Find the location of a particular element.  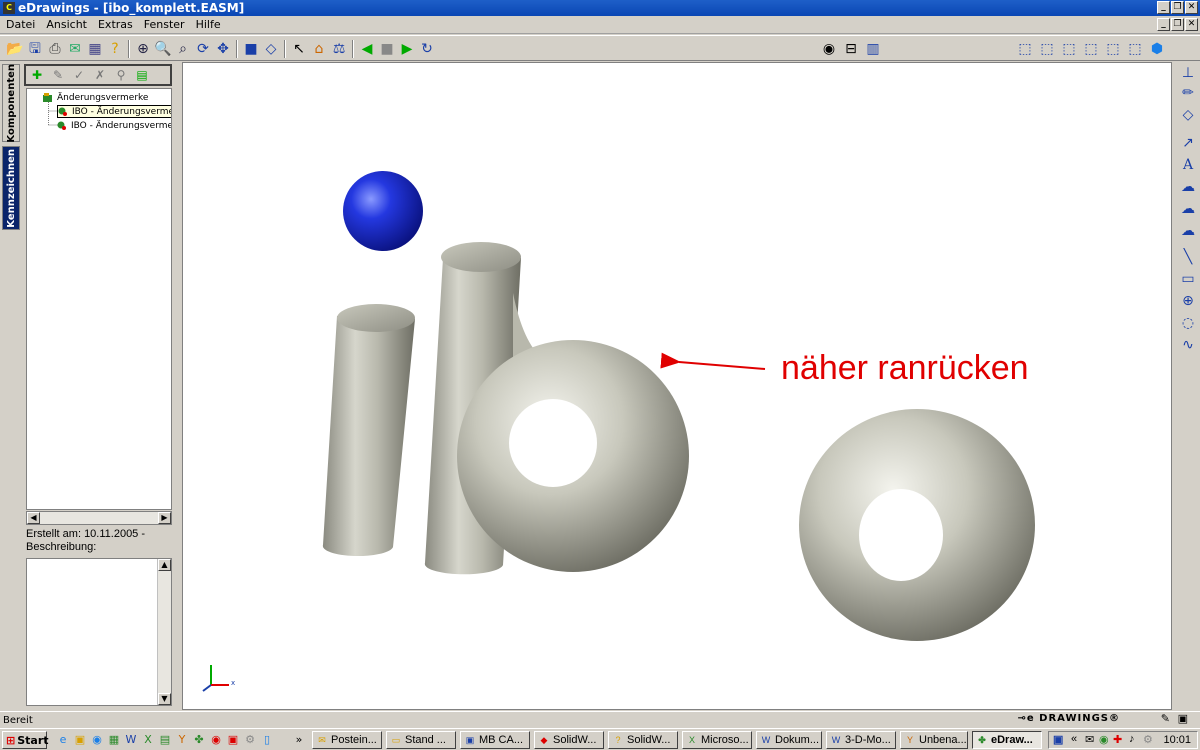

menu-ansicht: Ansicht is located at coordinates (66, 24).